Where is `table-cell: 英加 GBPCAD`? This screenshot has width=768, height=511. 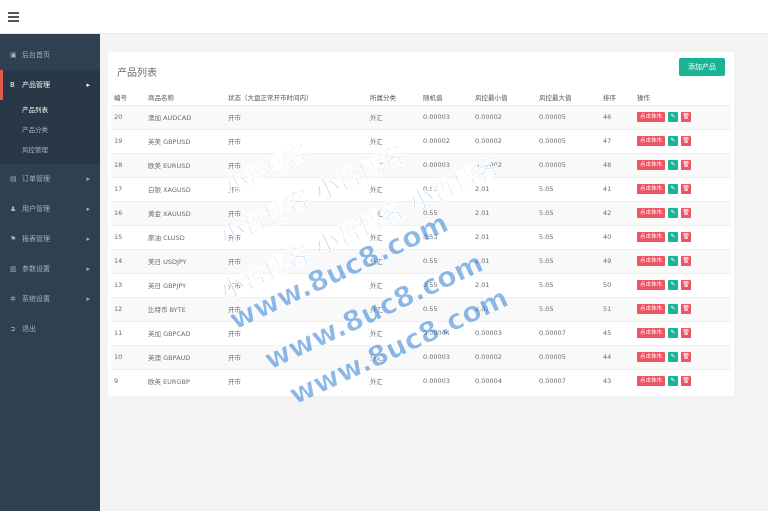
table-cell: 英加 GBPCAD is located at coordinates (185, 332).